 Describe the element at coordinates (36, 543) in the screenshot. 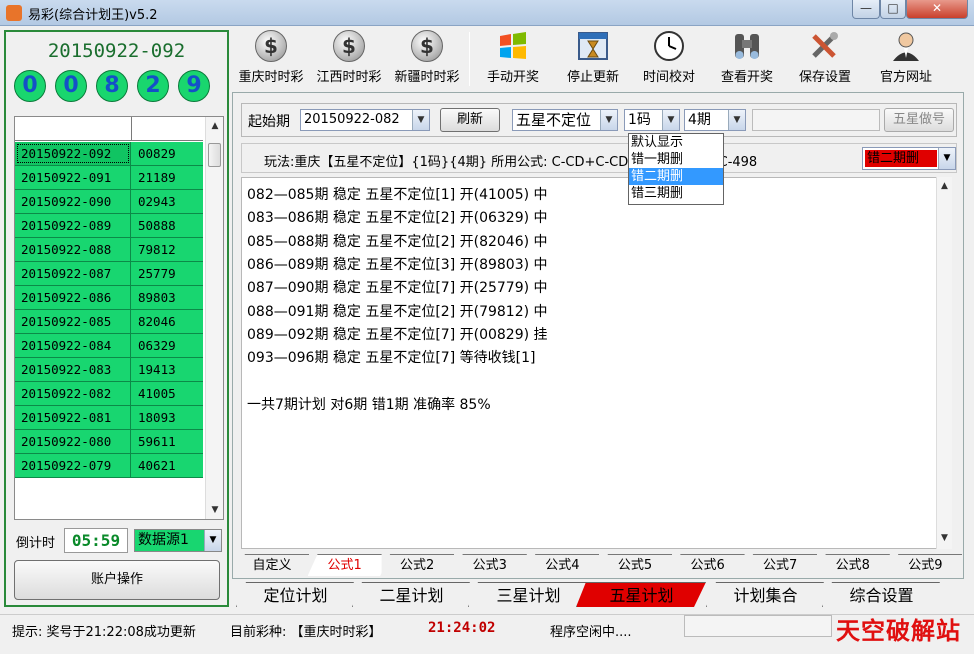

I see `countdown-label: 倒计时` at that location.